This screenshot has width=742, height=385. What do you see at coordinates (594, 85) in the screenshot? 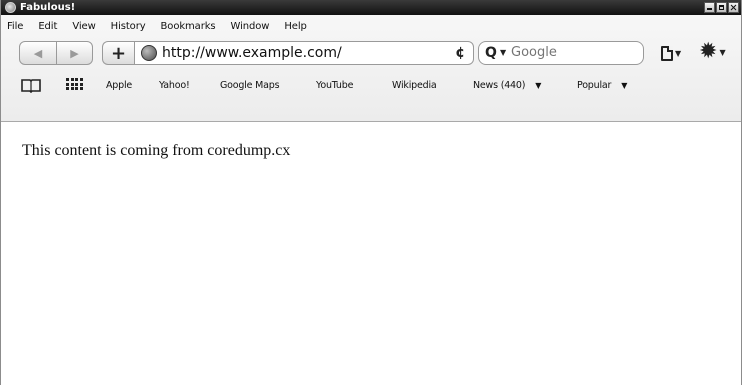
I see `bookmark-folder-label: Popular` at bounding box center [594, 85].